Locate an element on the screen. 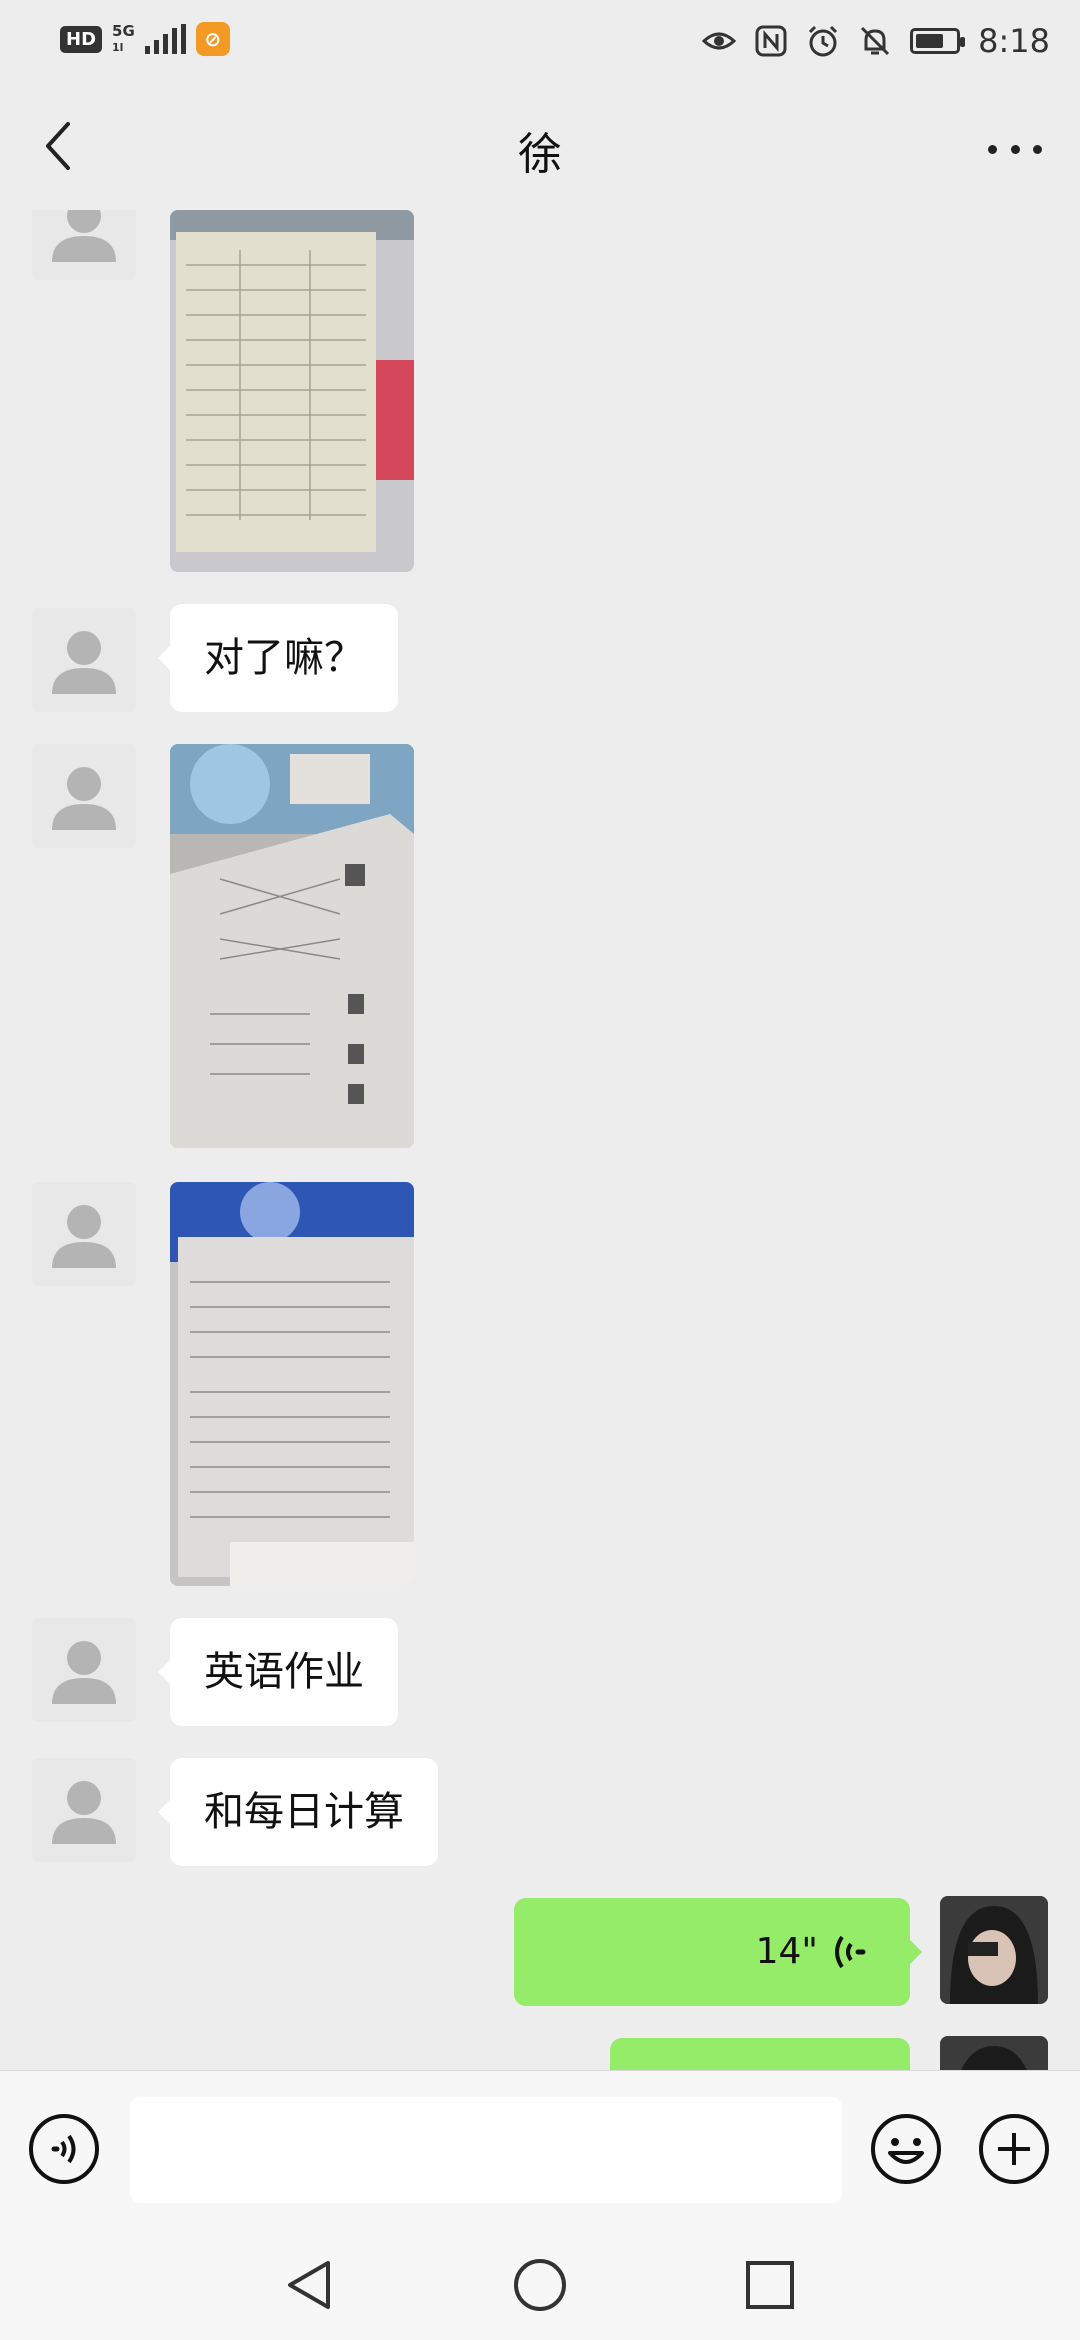 The image size is (1080, 2340). input-bar is located at coordinates (540, 2150).